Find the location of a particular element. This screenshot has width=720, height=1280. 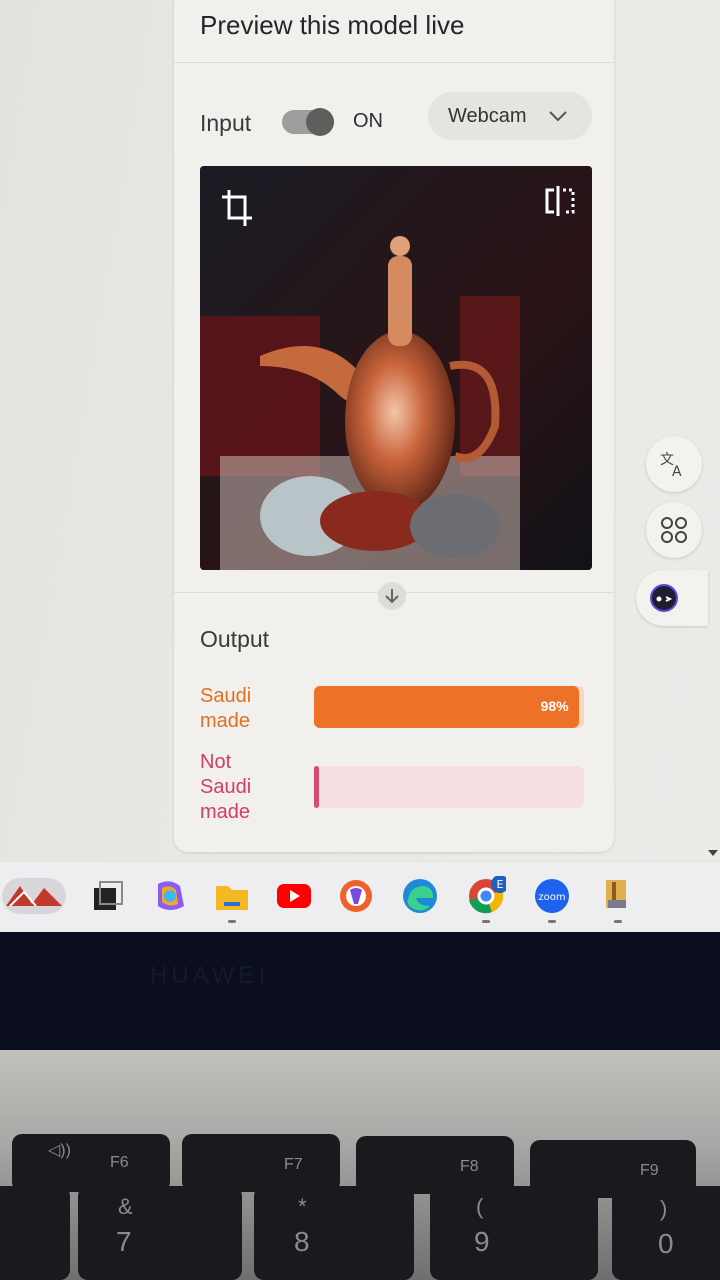

apps-button is located at coordinates (674, 530).